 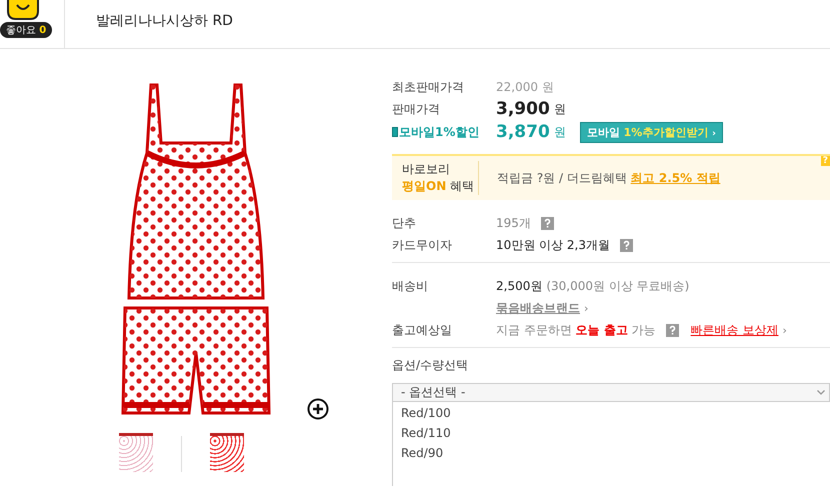 What do you see at coordinates (615, 436) in the screenshot?
I see `option-item: Red/110` at bounding box center [615, 436].